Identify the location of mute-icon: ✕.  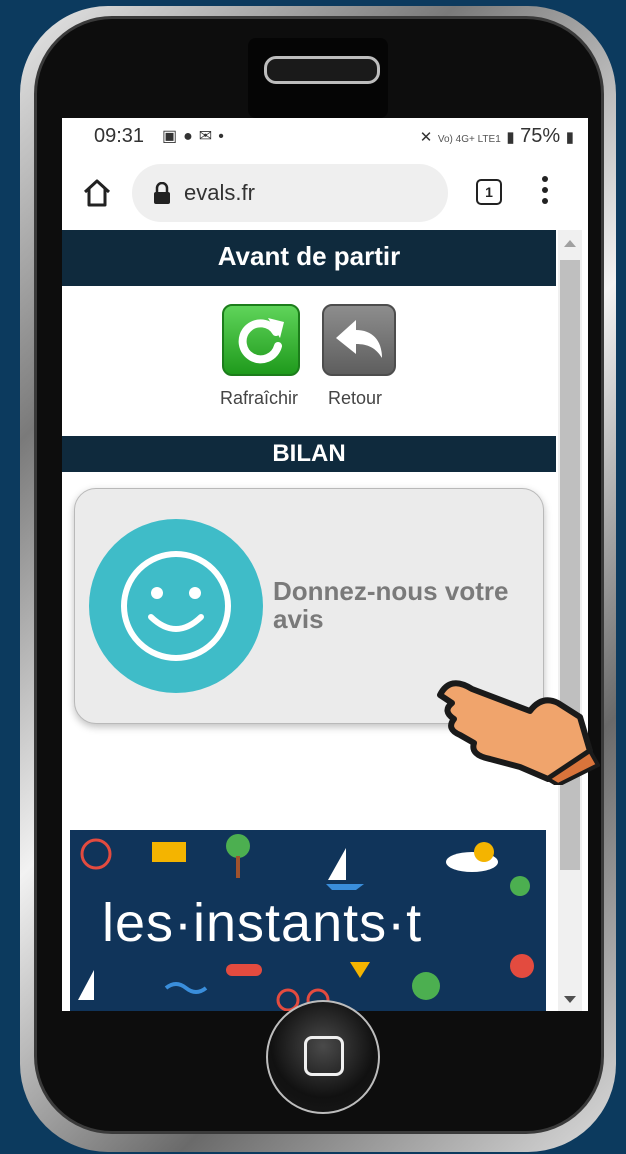
(426, 137).